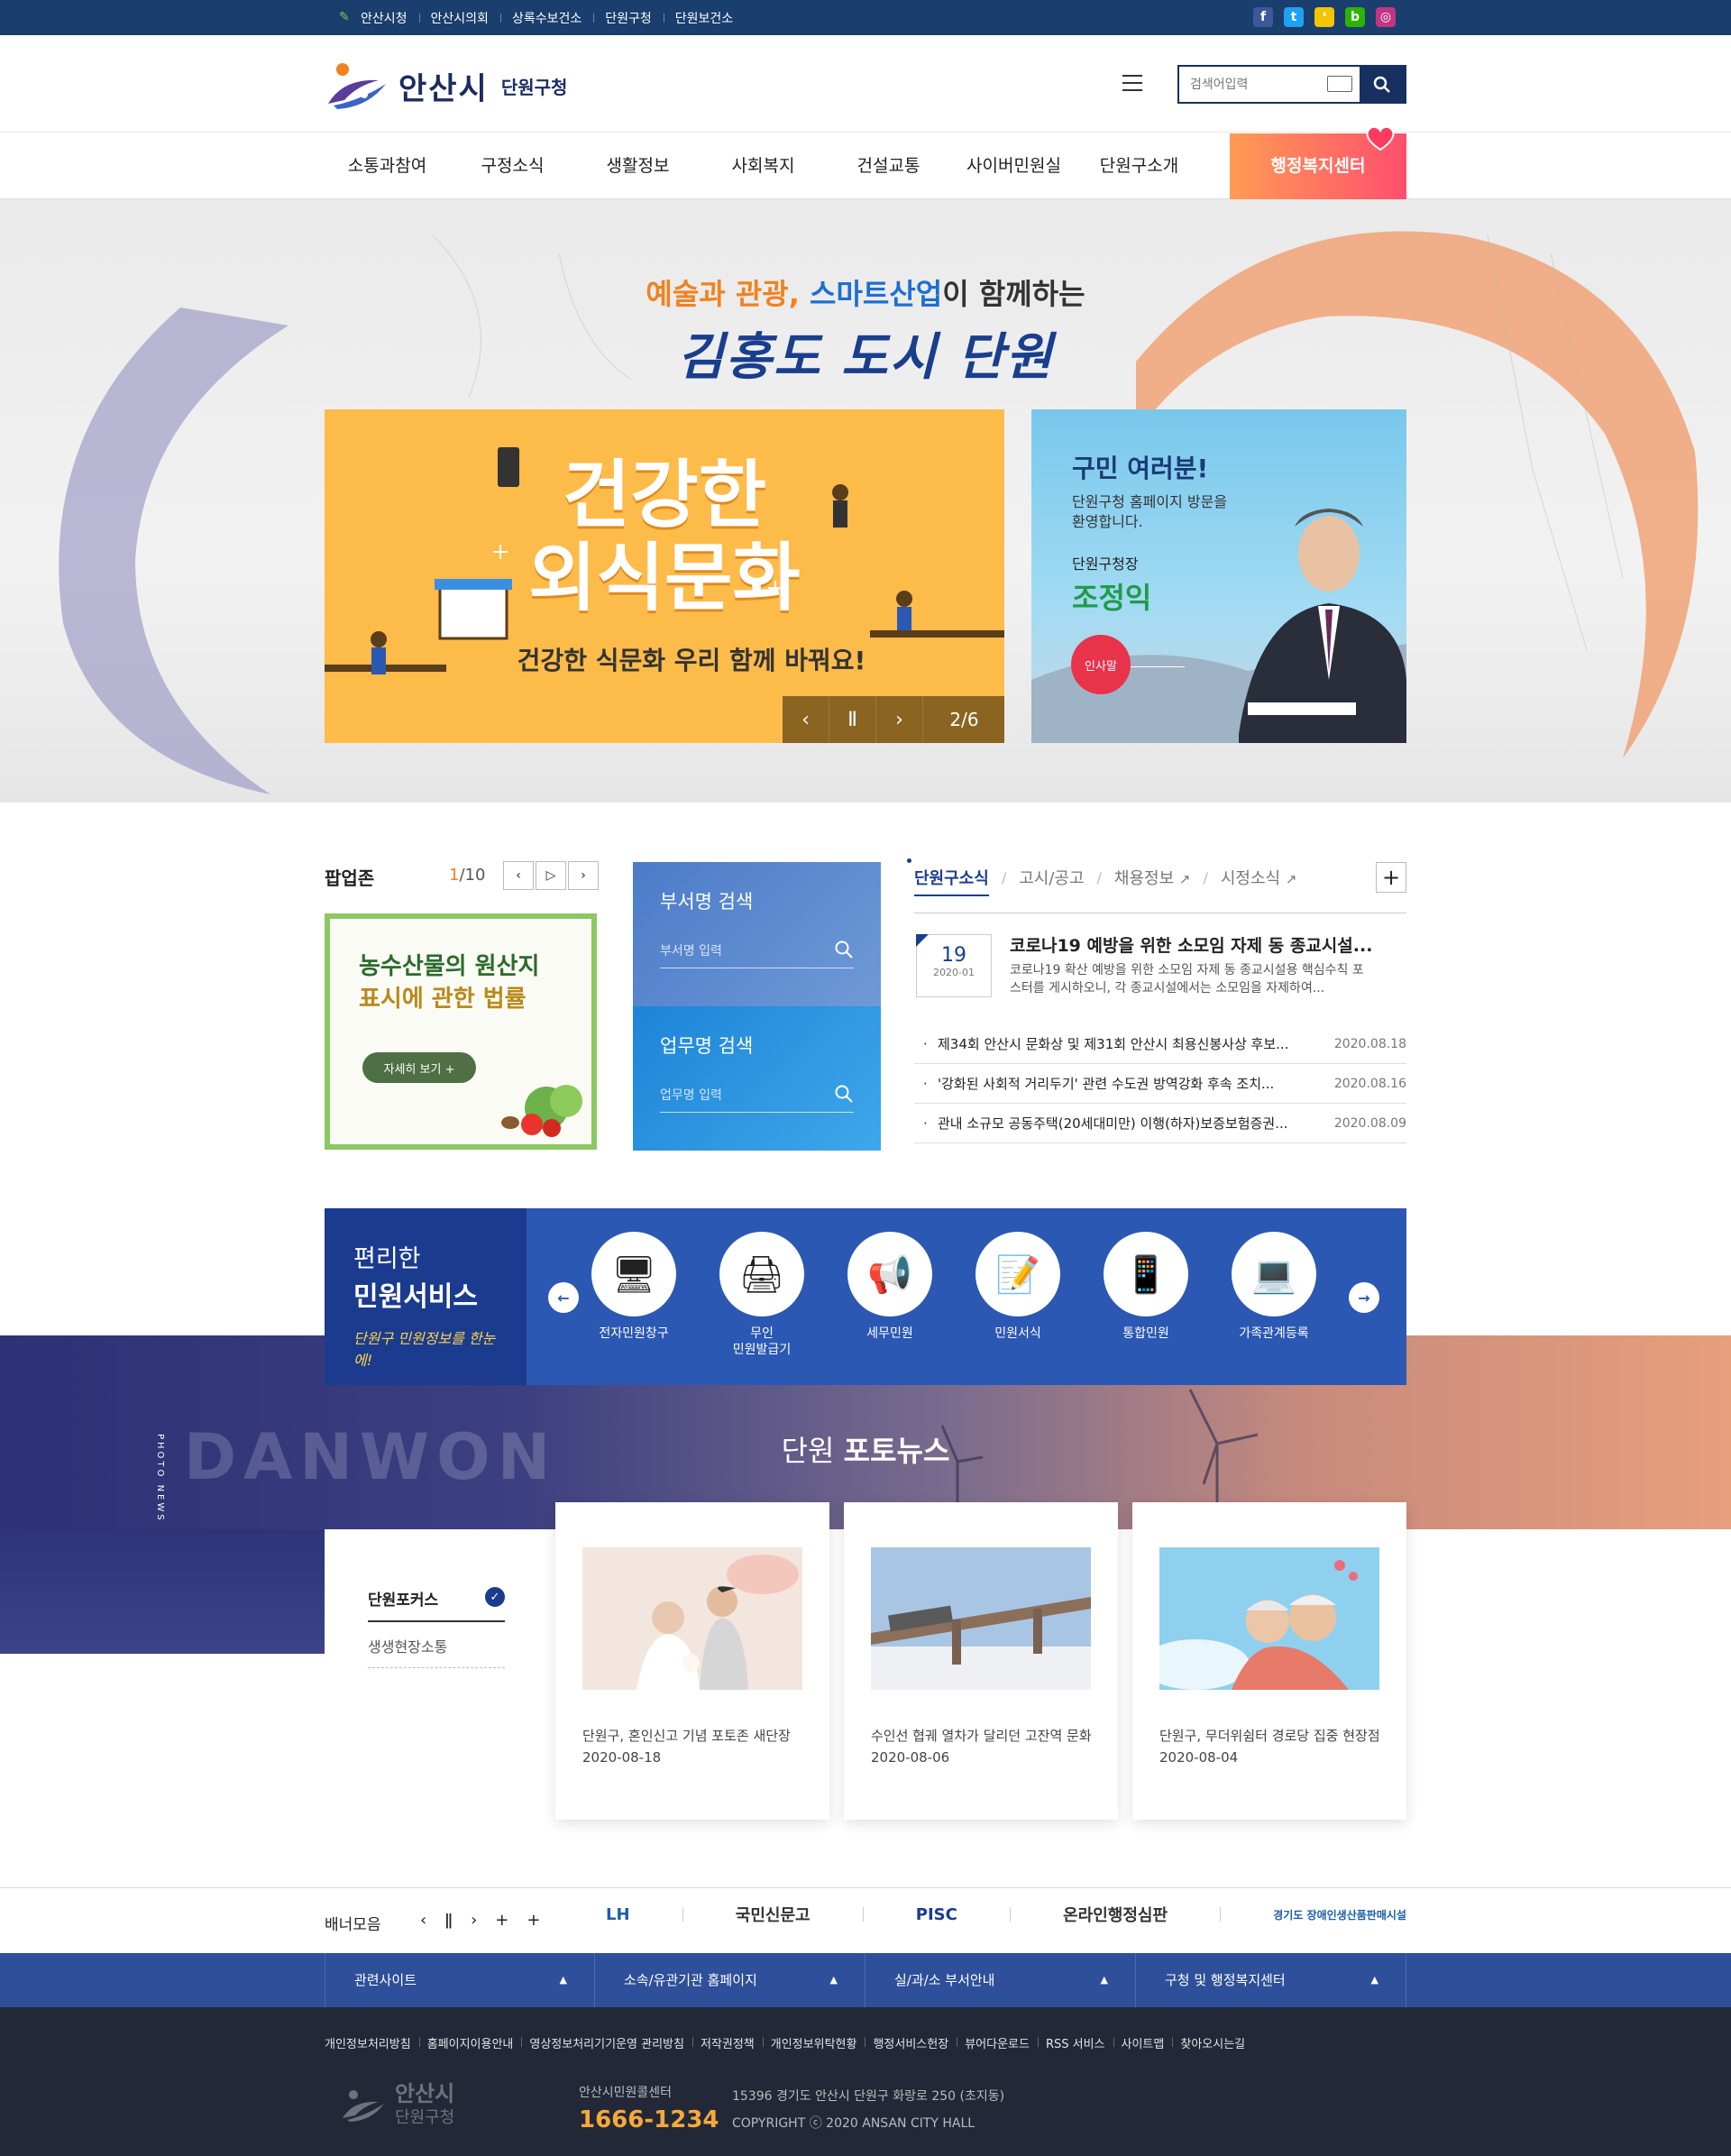  I want to click on family-link-danwon-health: 단원보건소, so click(704, 18).